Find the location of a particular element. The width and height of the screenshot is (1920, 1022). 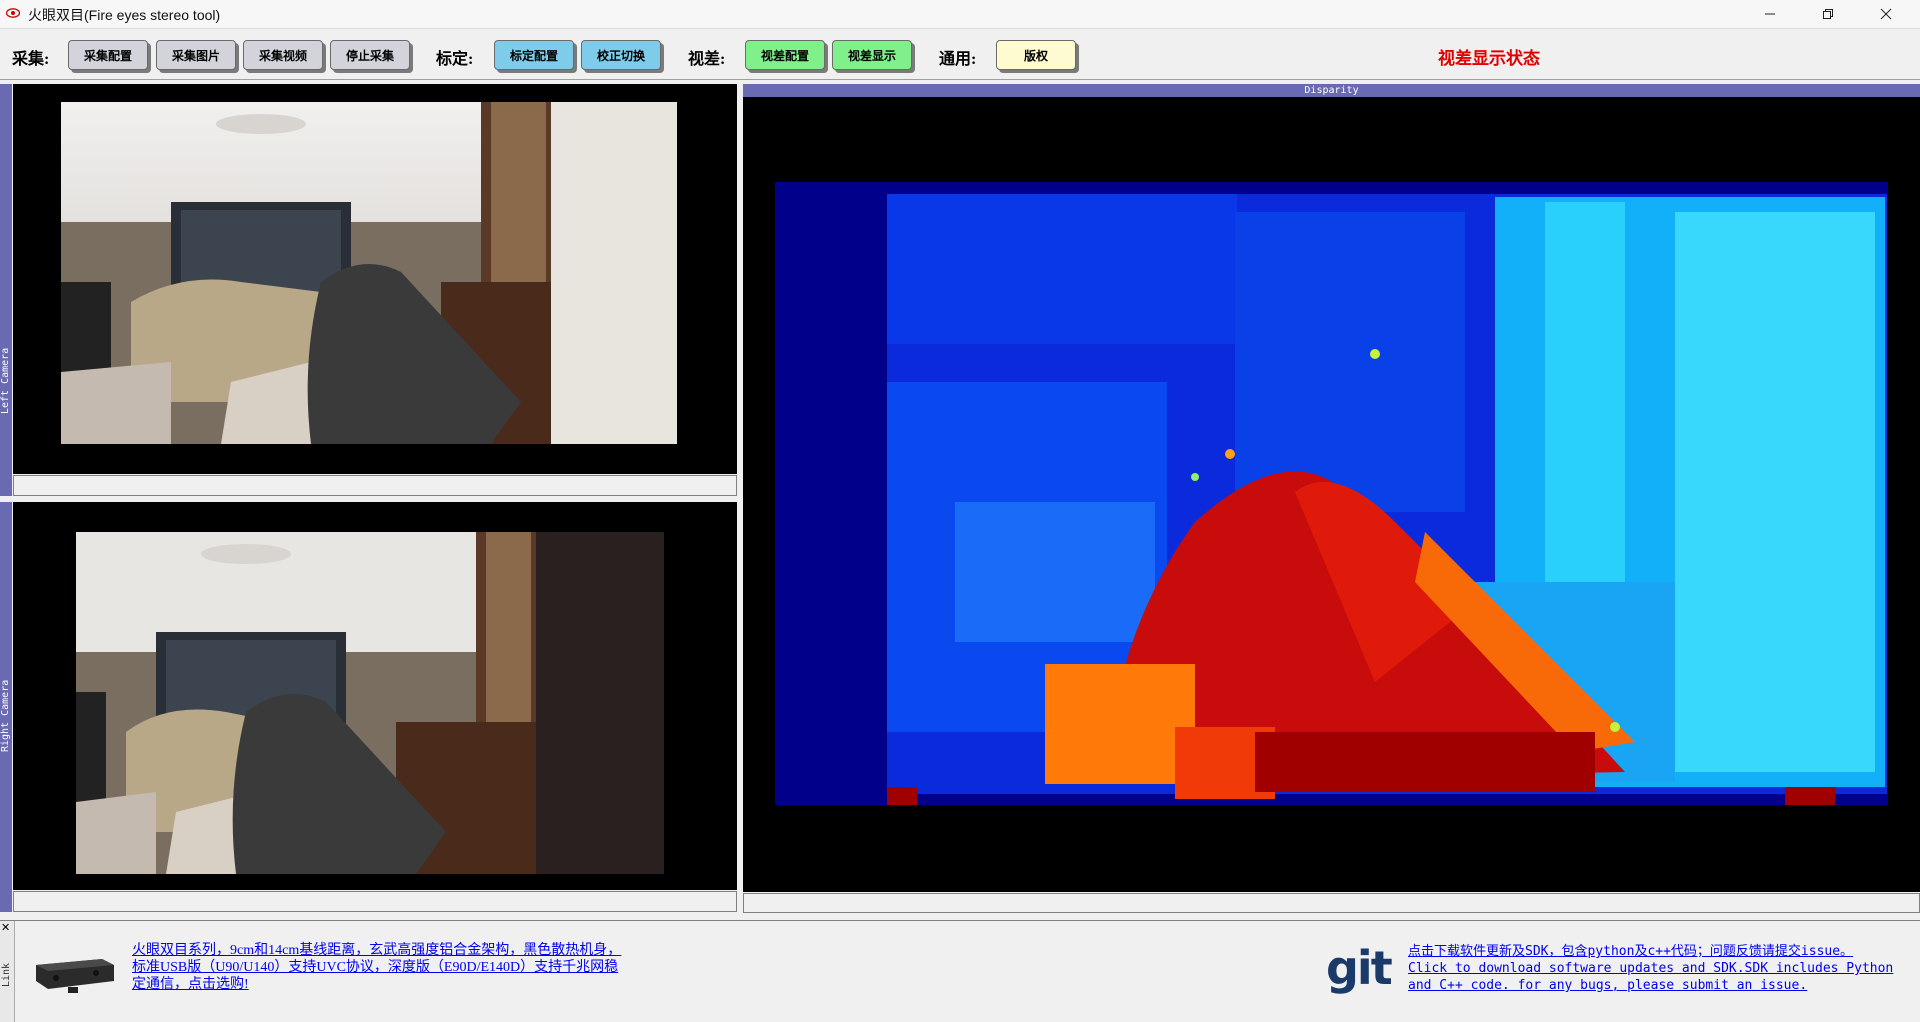

left-camera-side-label: Left Camera is located at coordinates (6, 290).